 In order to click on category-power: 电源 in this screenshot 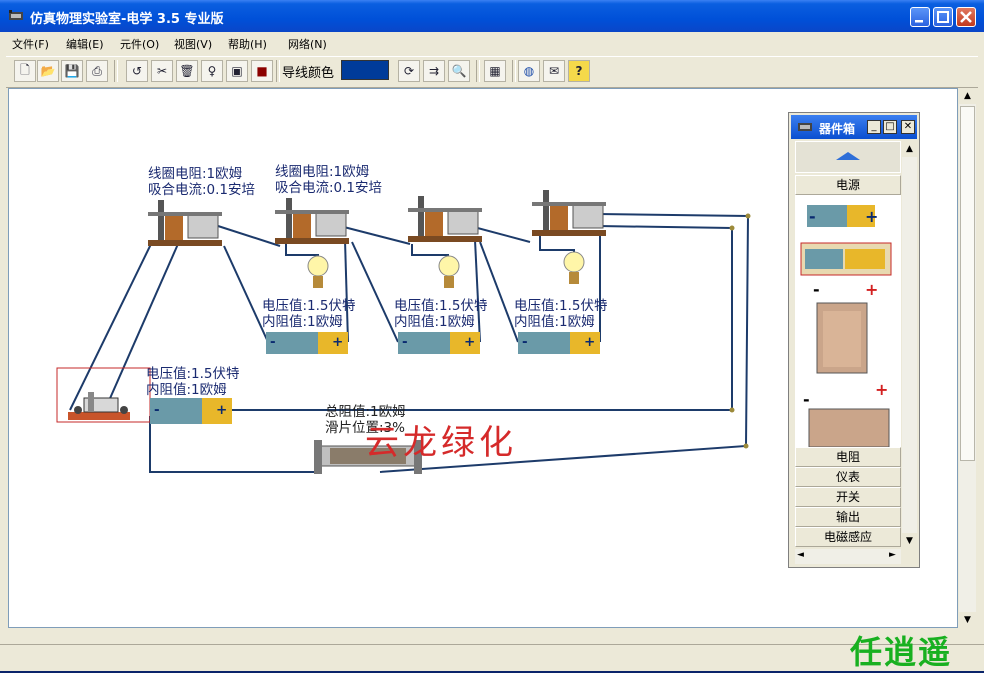, I will do `click(848, 185)`.